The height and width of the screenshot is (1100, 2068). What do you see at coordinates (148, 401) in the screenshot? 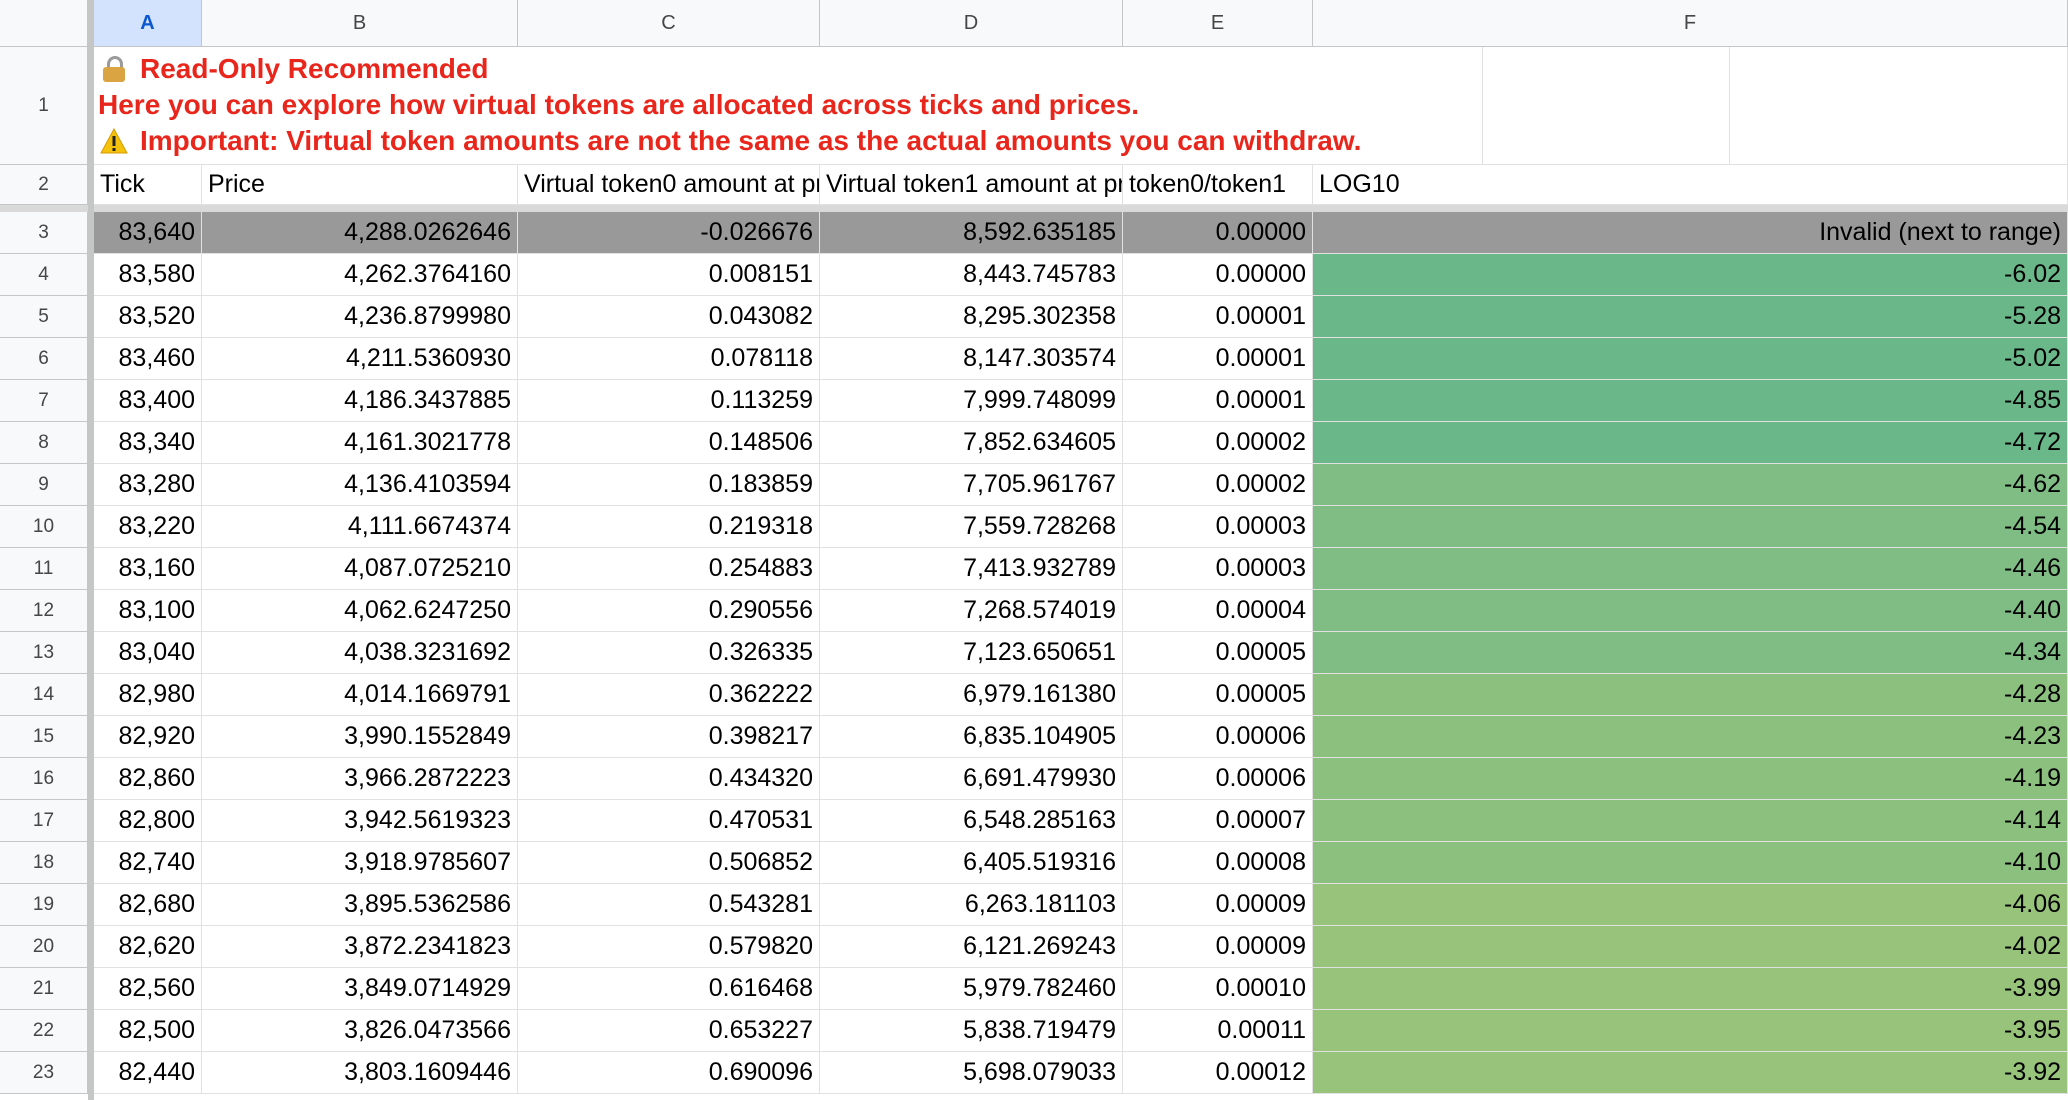
I see `cell-tick: 83,400` at bounding box center [148, 401].